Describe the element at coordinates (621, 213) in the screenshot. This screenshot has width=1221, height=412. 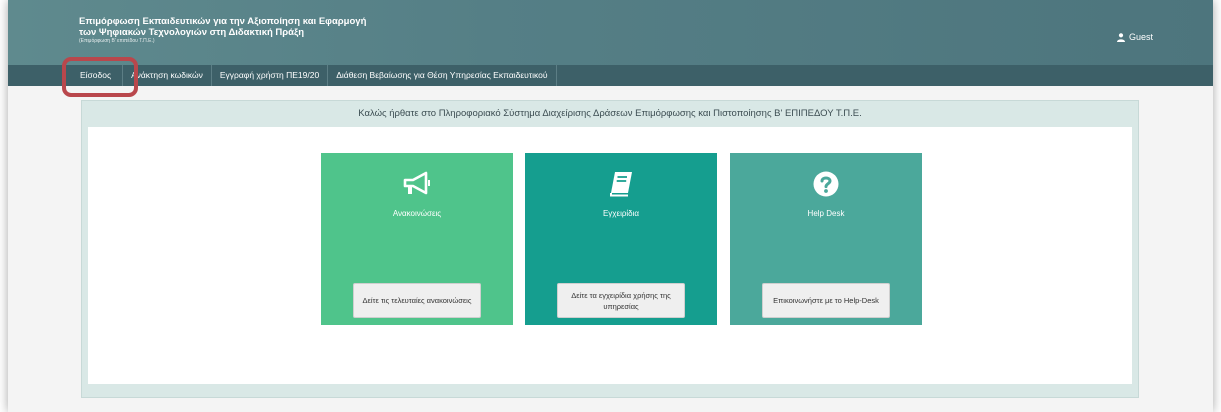
I see `card-title: Εγχειρίδια` at that location.